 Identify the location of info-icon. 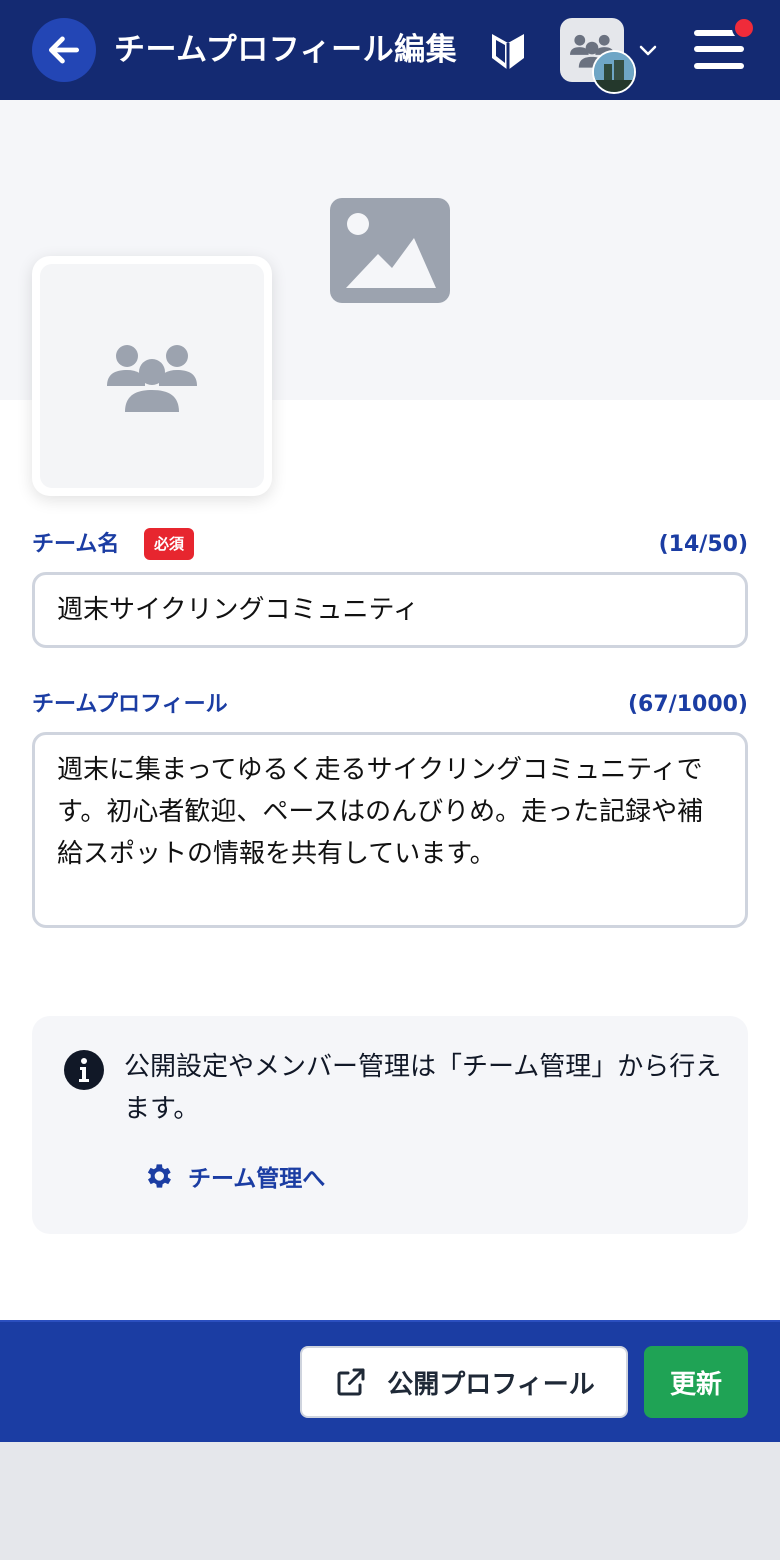
(84, 1070).